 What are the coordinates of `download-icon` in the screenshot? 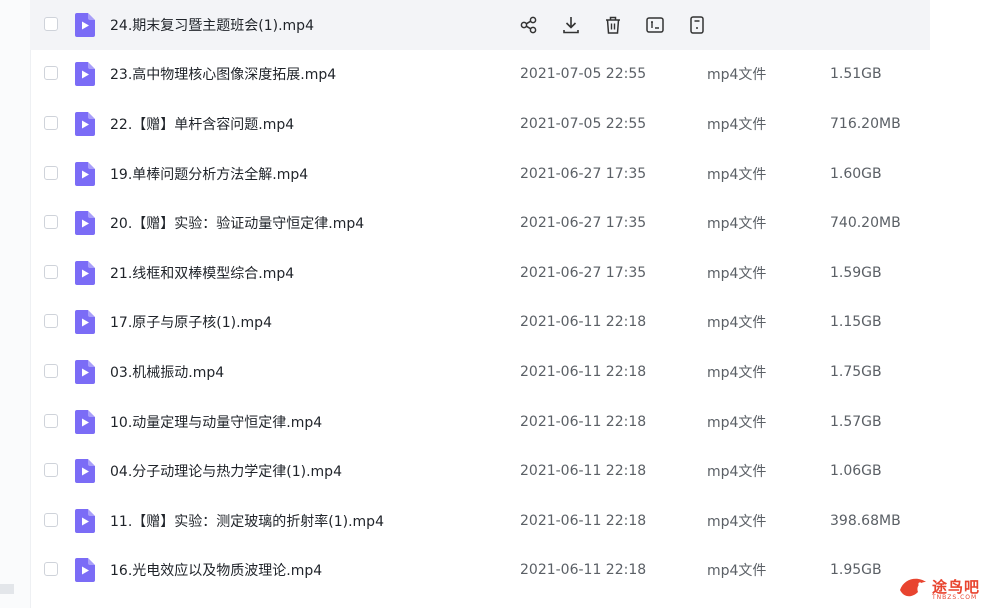 It's located at (571, 25).